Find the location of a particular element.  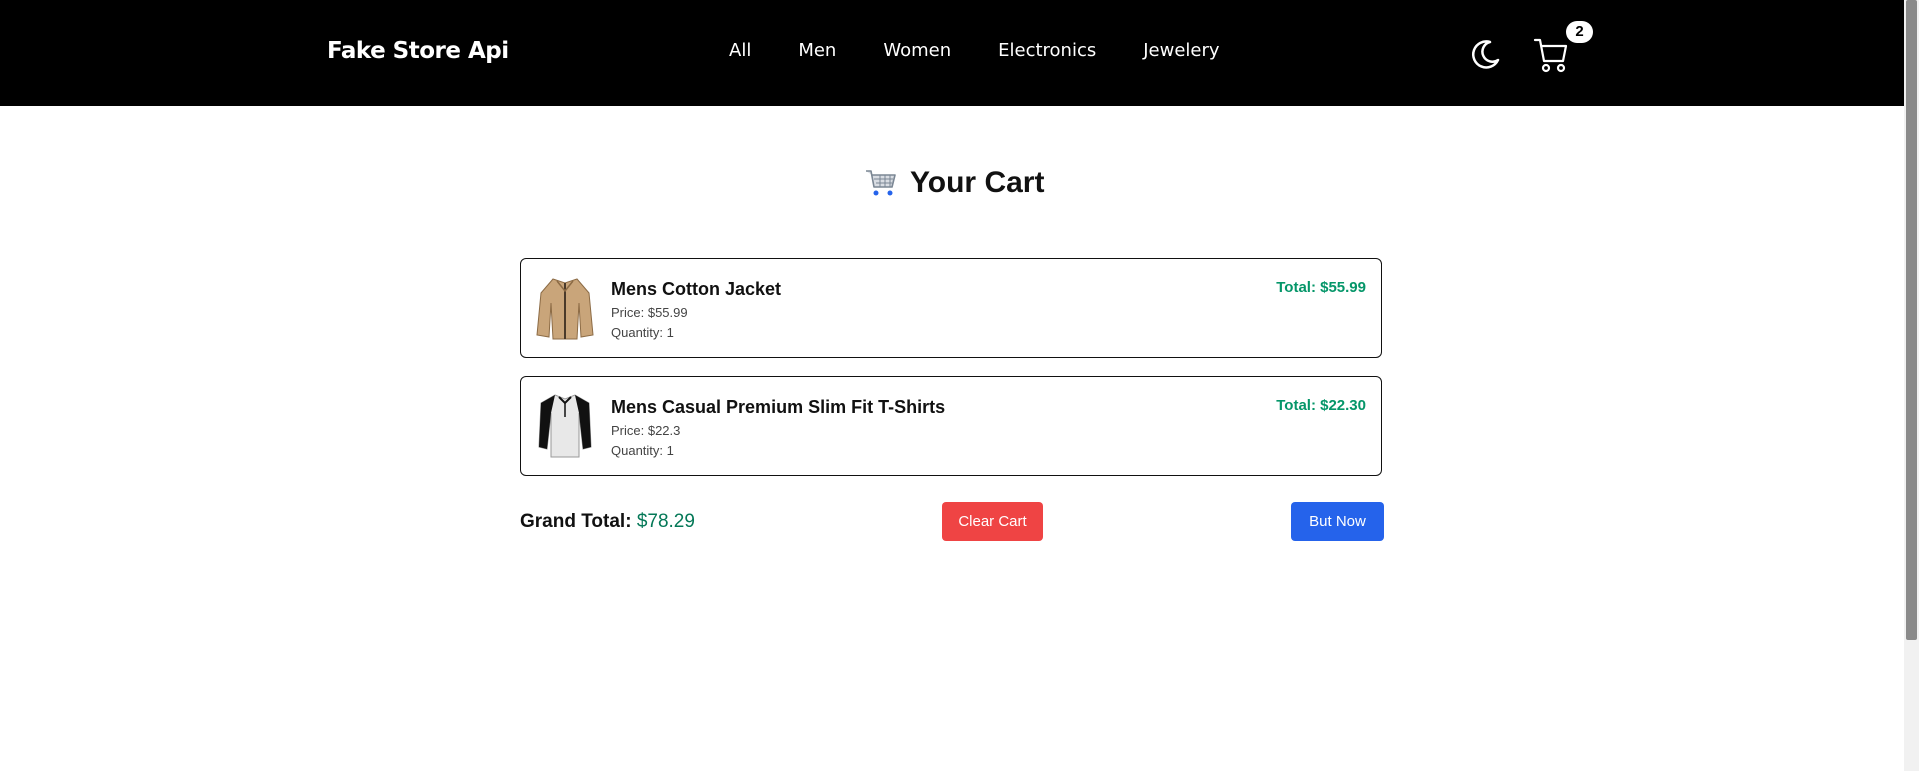

item-total: Total: $22.30 is located at coordinates (1321, 405).